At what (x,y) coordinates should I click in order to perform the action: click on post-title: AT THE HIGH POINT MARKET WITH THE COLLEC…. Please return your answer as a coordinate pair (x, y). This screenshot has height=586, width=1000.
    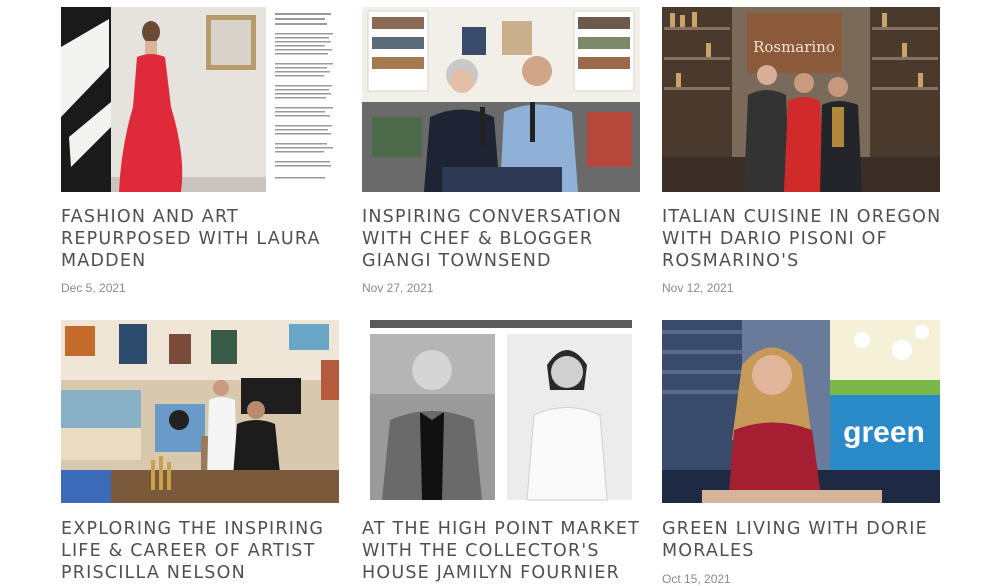
    Looking at the image, I should click on (512, 551).